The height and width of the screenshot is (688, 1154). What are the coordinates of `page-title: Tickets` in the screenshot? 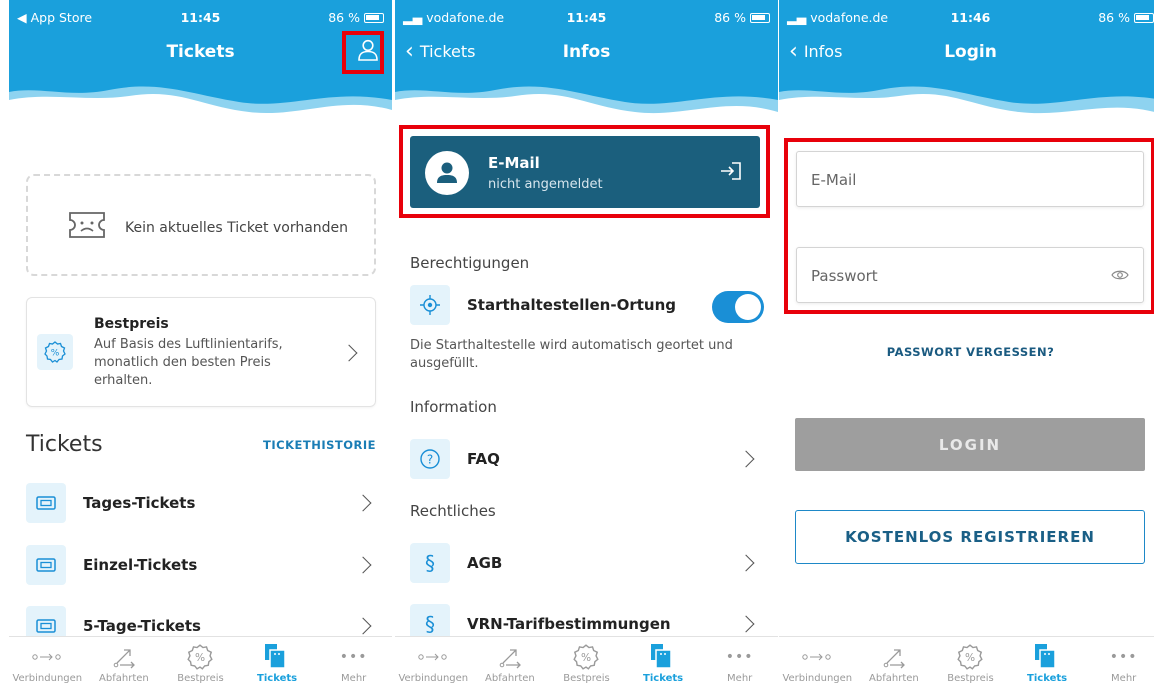 It's located at (200, 52).